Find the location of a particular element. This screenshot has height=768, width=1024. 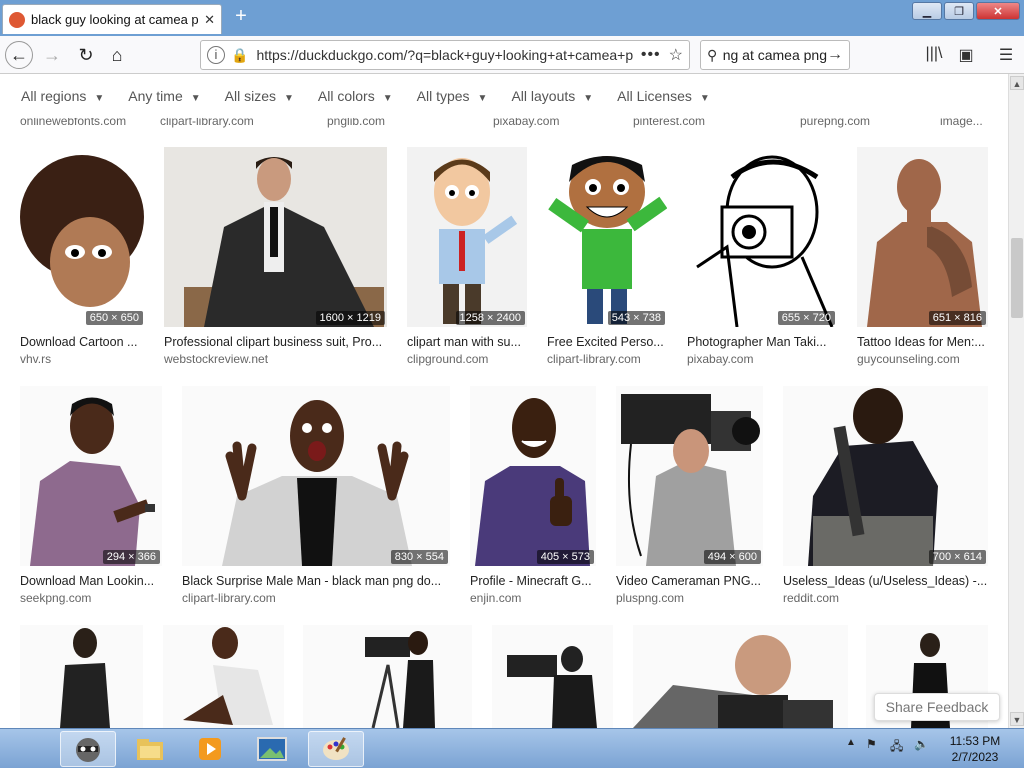

vertical-scrollbar: ▲ ▼ is located at coordinates (1016, 401).